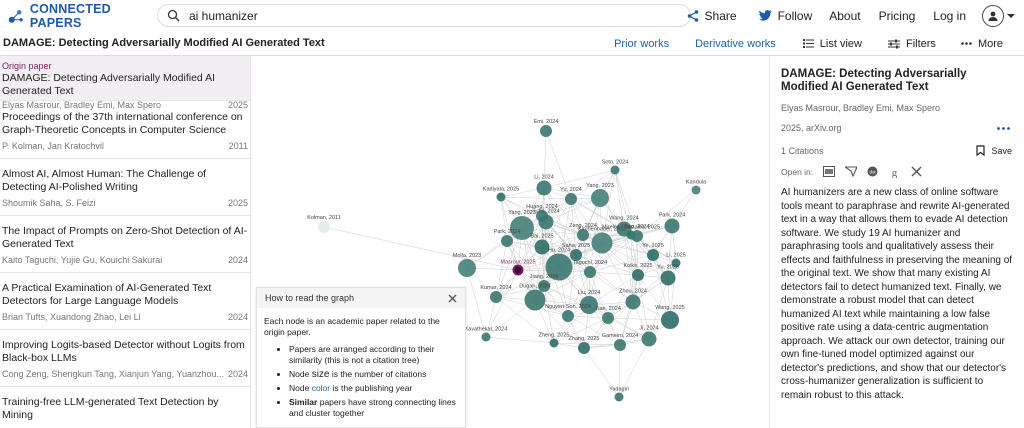 This screenshot has height=428, width=1024. What do you see at coordinates (619, 390) in the screenshot?
I see `graph-node-label: Yadagiri` at bounding box center [619, 390].